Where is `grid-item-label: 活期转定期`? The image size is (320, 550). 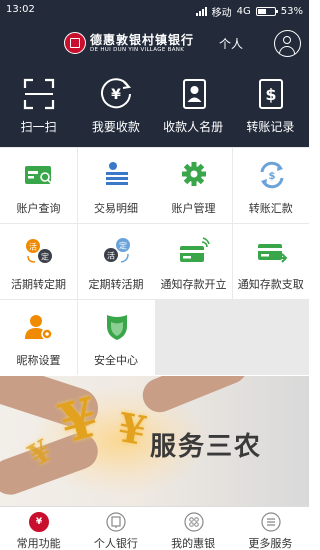 grid-item-label: 活期转定期 is located at coordinates (38, 284).